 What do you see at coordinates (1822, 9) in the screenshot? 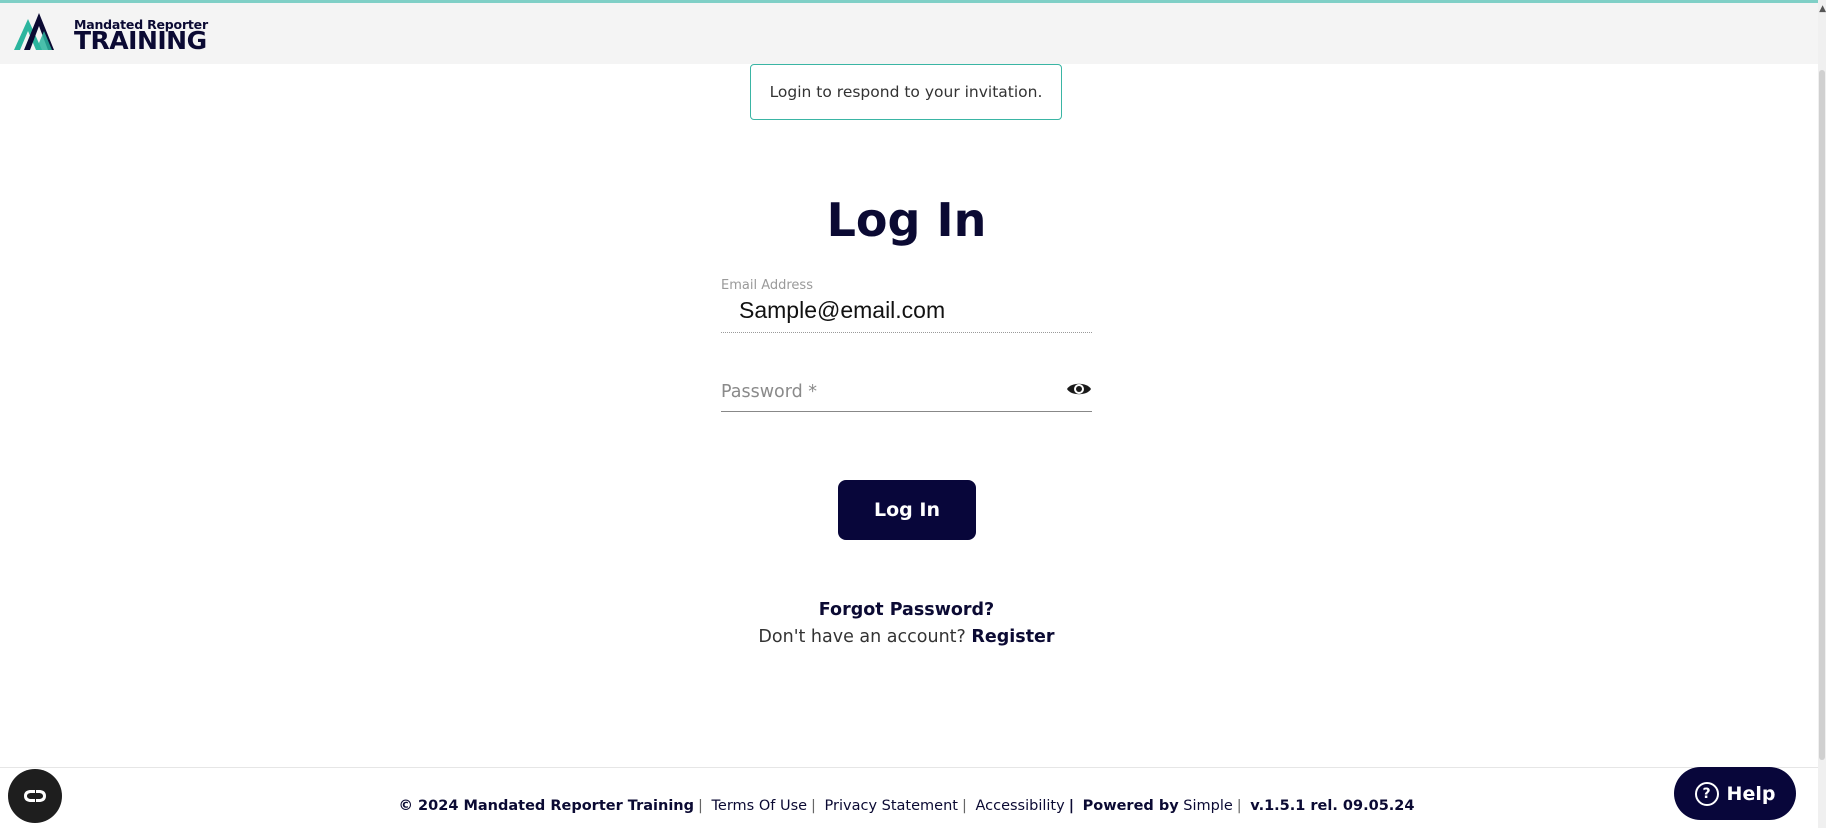
I see `scroll-up-icon: ▲` at bounding box center [1822, 9].